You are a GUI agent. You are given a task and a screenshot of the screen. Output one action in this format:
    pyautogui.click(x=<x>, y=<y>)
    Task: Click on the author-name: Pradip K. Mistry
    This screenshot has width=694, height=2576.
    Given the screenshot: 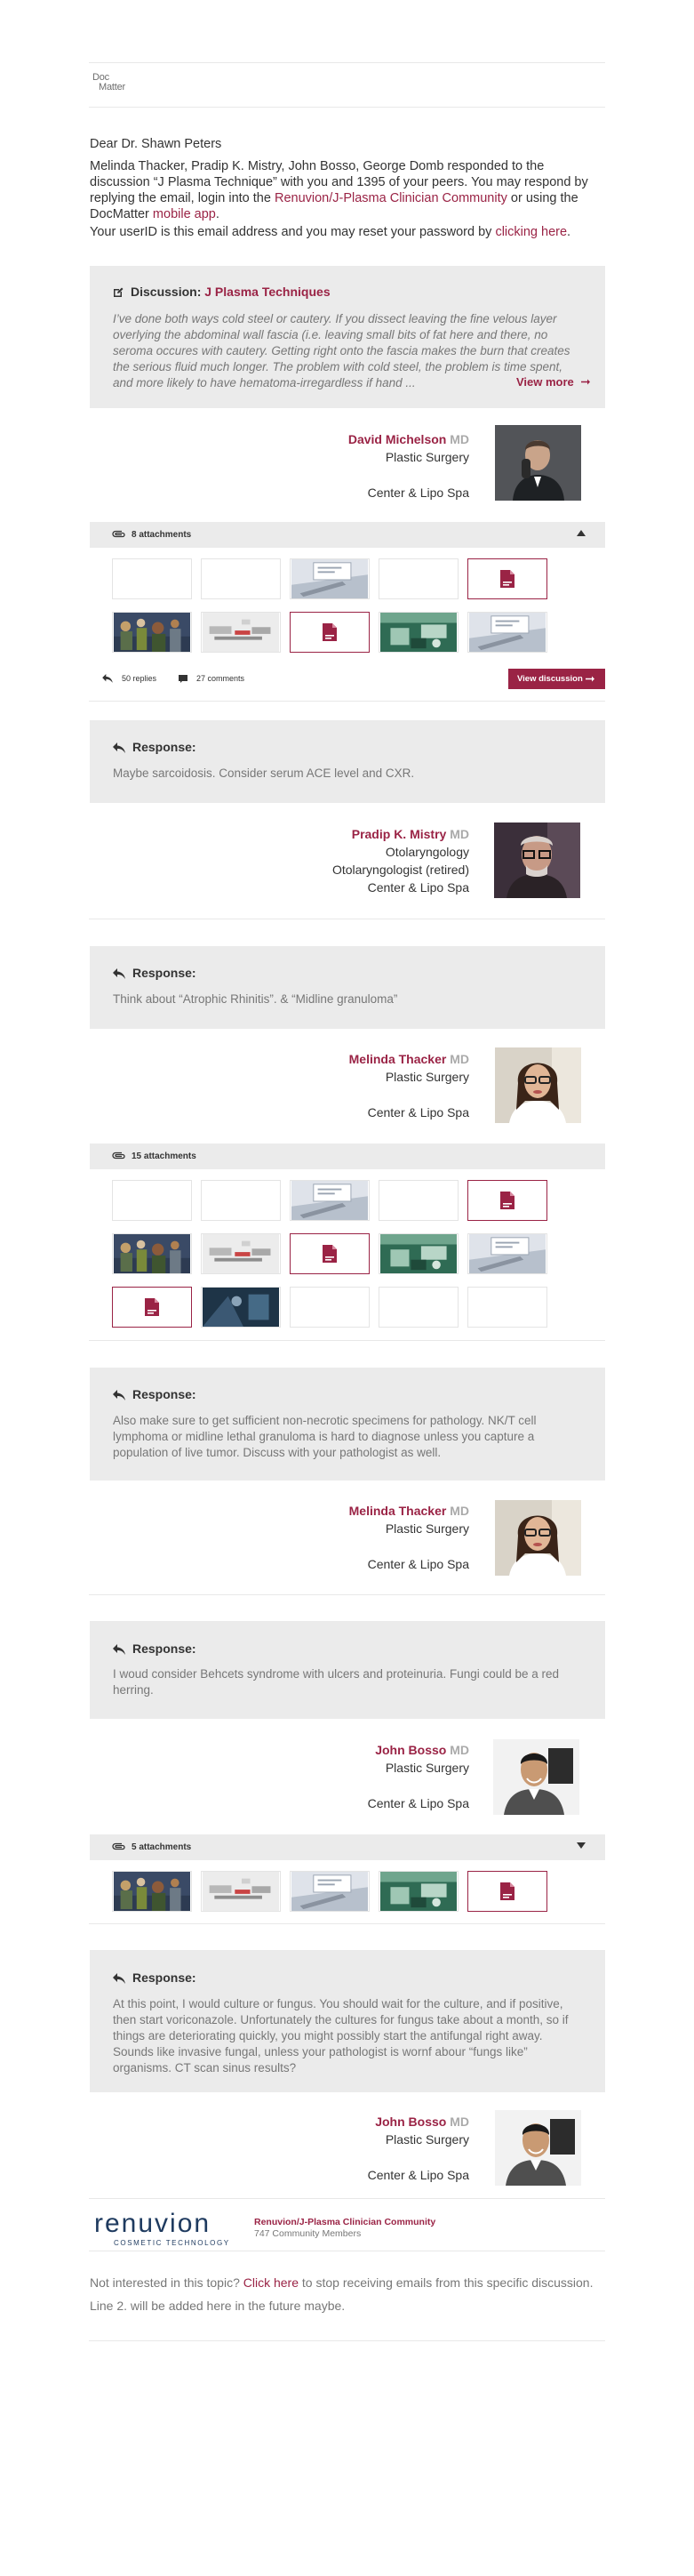 What is the action you would take?
    pyautogui.click(x=400, y=834)
    